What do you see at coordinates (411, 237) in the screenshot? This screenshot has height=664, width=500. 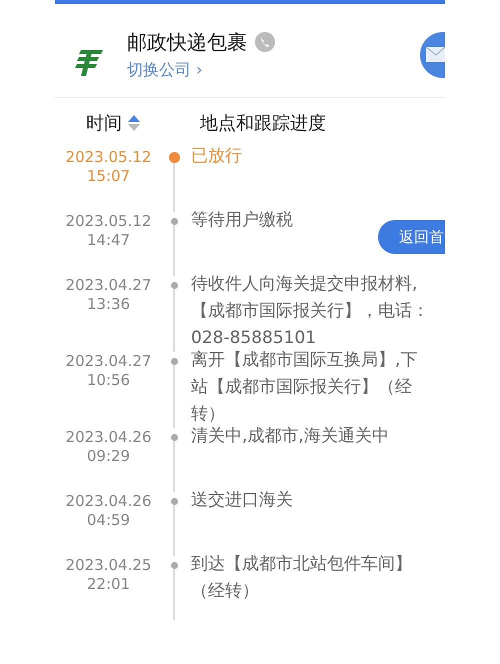 I see `back-home-button: 返回首` at bounding box center [411, 237].